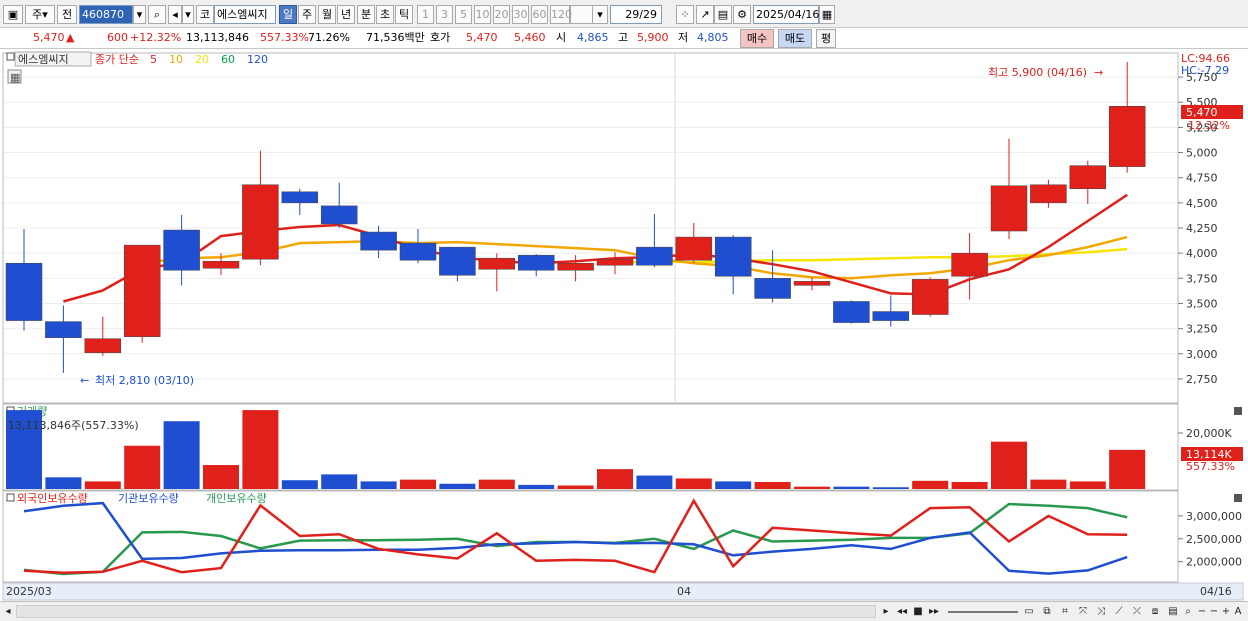 The height and width of the screenshot is (621, 1248). Describe the element at coordinates (1155, 611) in the screenshot. I see `tool-icon-8: ⧈` at that location.